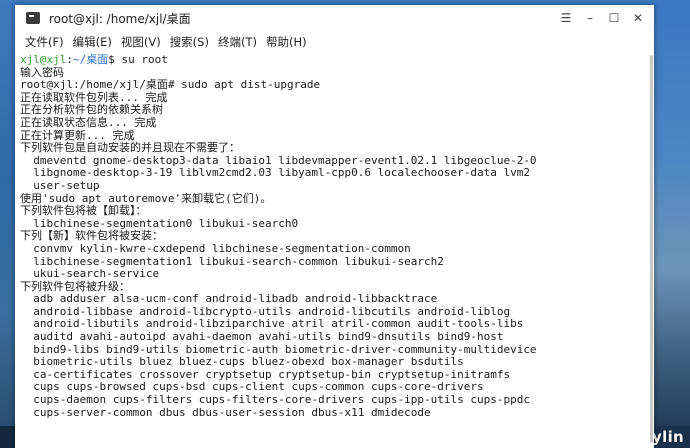 The height and width of the screenshot is (448, 690). Describe the element at coordinates (60, 185) in the screenshot. I see `terminal-line: user-setup` at that location.